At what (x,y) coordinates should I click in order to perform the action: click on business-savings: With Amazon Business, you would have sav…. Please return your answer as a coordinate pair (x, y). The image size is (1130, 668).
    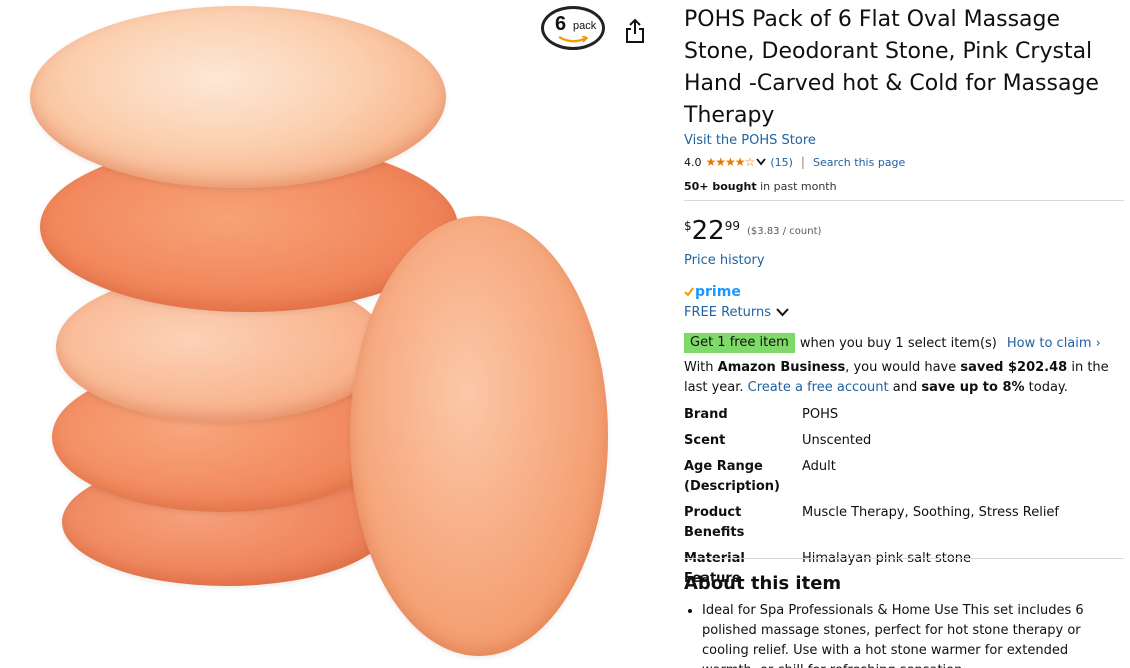
    Looking at the image, I should click on (904, 378).